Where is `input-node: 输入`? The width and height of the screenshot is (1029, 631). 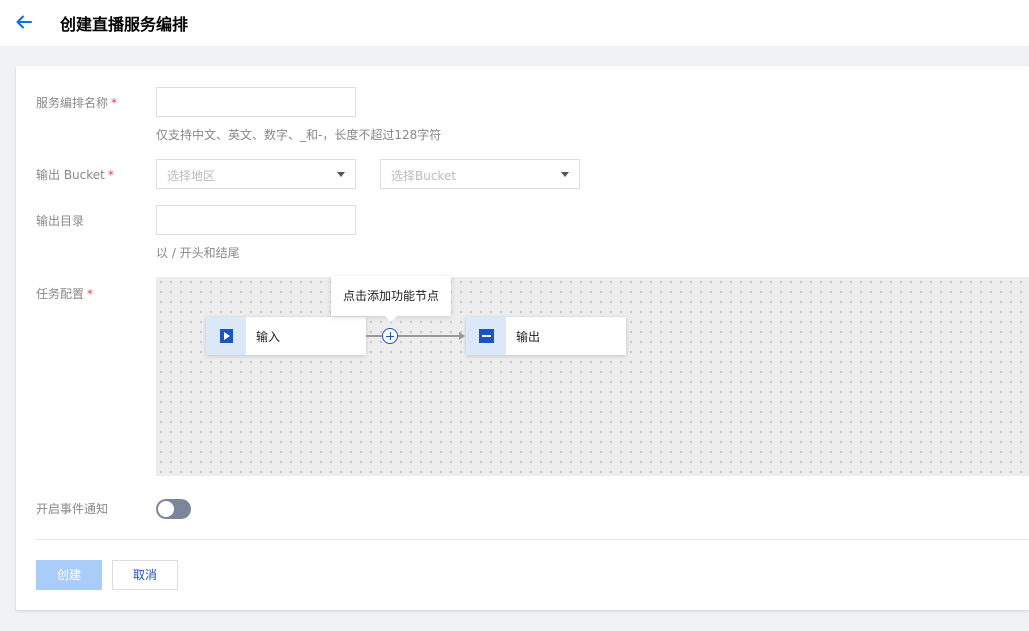 input-node: 输入 is located at coordinates (286, 336).